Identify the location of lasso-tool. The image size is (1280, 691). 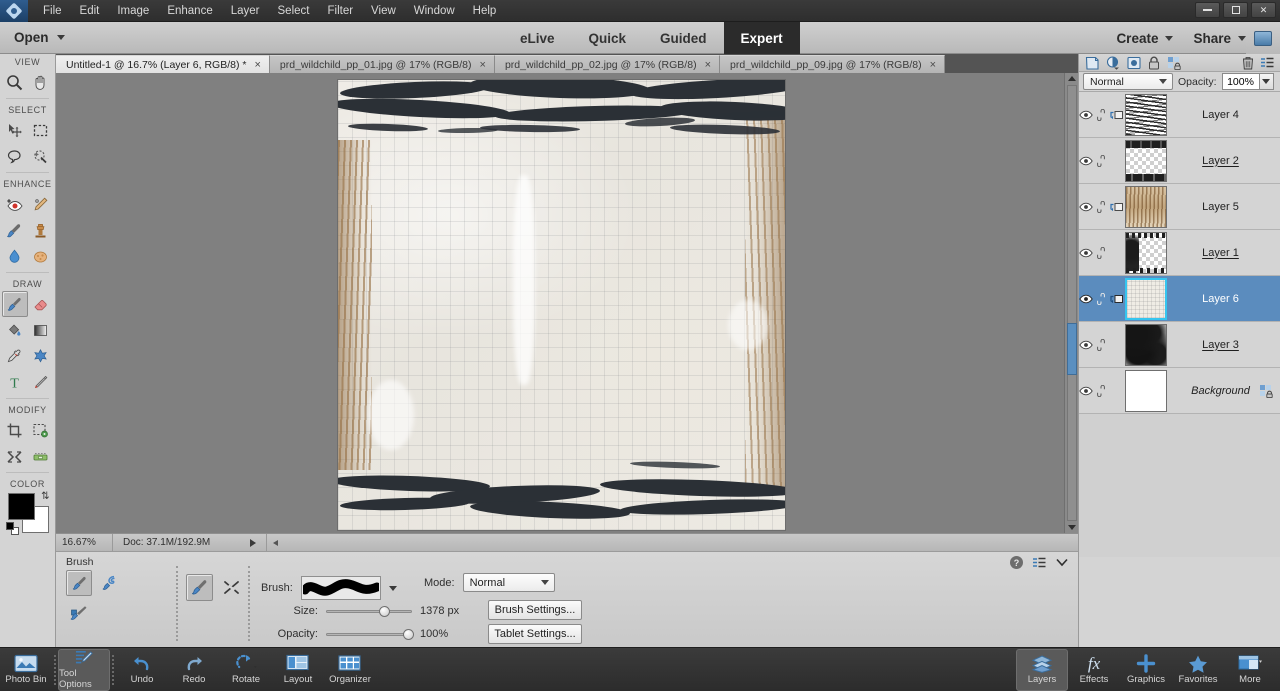
(15, 156).